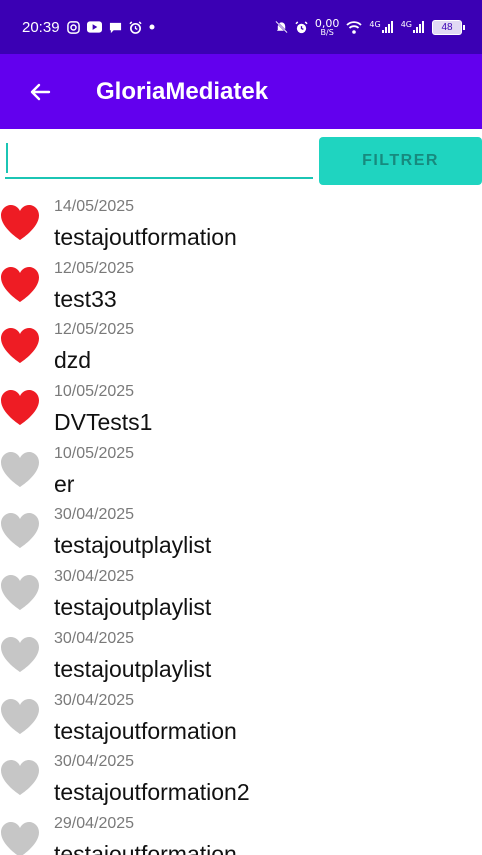  Describe the element at coordinates (241, 778) in the screenshot. I see `list-item: 30/04/2025 testajoutformation2` at that location.